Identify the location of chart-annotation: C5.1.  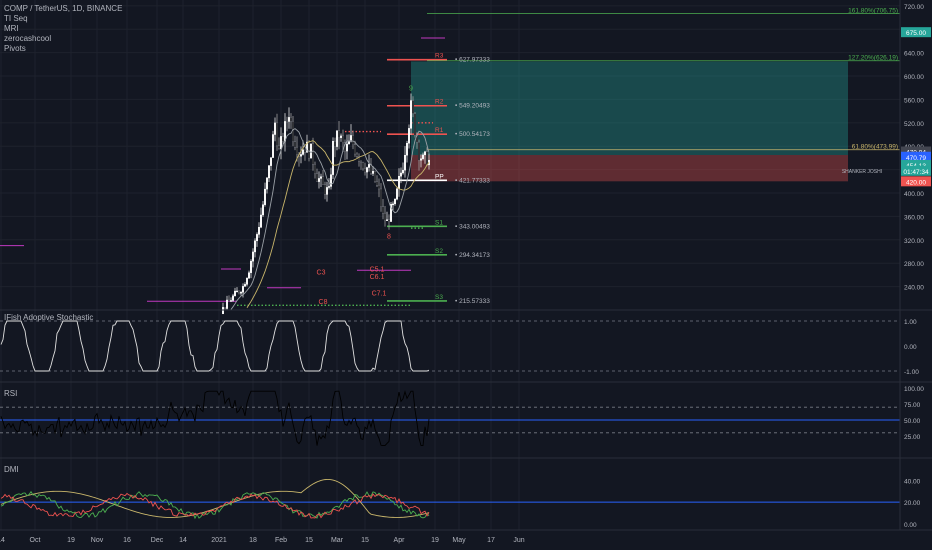
(377, 269).